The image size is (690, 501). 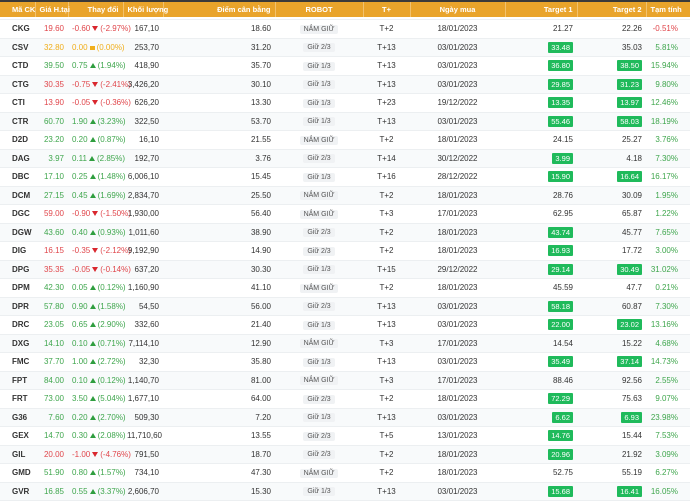 What do you see at coordinates (387, 9) in the screenshot?
I see `header-t-plus: T+` at bounding box center [387, 9].